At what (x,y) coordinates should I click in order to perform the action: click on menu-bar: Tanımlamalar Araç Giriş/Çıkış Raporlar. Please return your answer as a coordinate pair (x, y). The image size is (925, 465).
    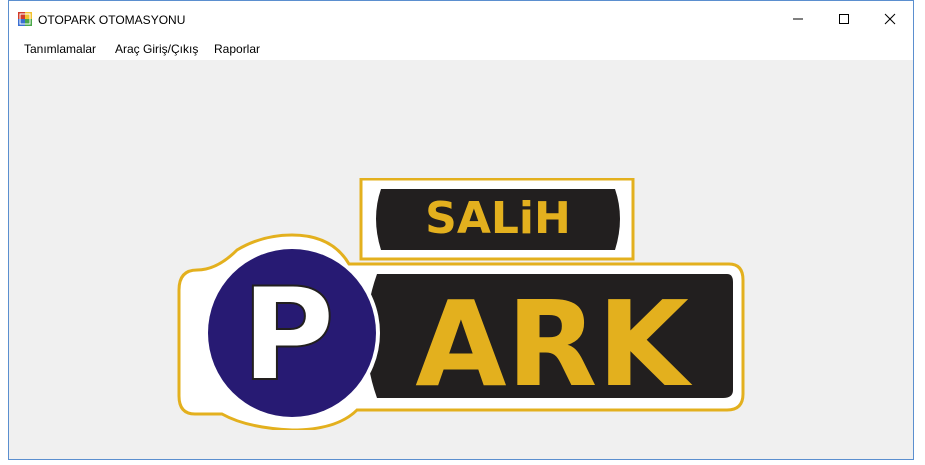
    Looking at the image, I should click on (461, 48).